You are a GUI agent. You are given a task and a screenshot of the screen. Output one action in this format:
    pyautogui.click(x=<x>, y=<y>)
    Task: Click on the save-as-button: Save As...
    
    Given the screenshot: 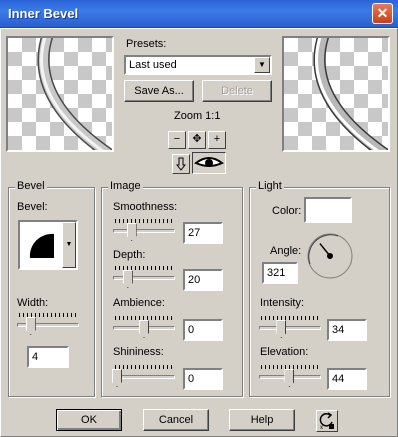 What is the action you would take?
    pyautogui.click(x=159, y=91)
    